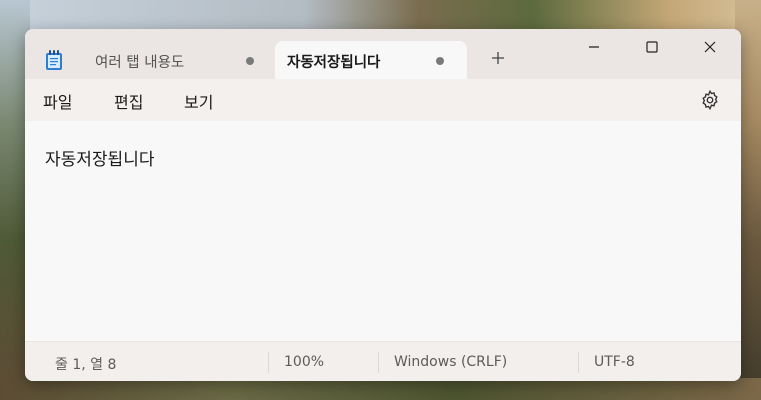  Describe the element at coordinates (57, 101) in the screenshot. I see `menu-file: 파일` at that location.